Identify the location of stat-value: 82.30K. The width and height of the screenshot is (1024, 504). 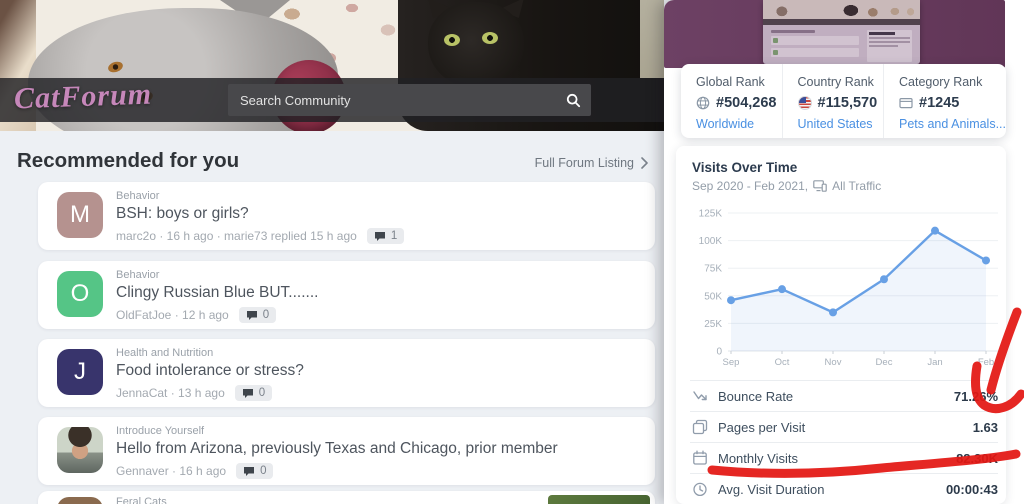
(977, 458).